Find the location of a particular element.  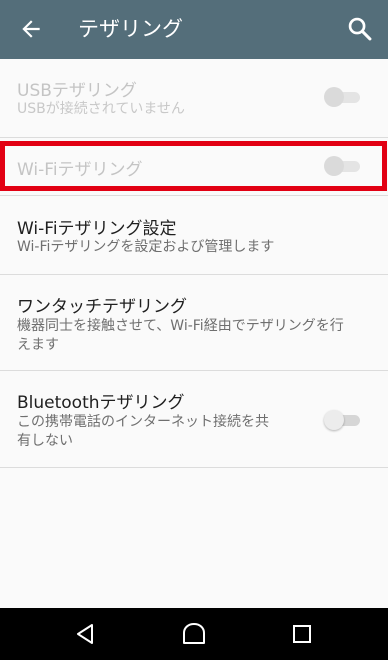

bluetooth-tethering-switch is located at coordinates (343, 420).